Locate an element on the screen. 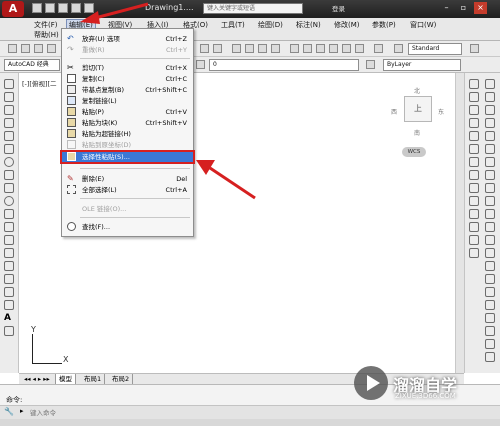 Image resolution: width=500 pixels, height=426 pixels. command-input: 键入命令 is located at coordinates (43, 412).